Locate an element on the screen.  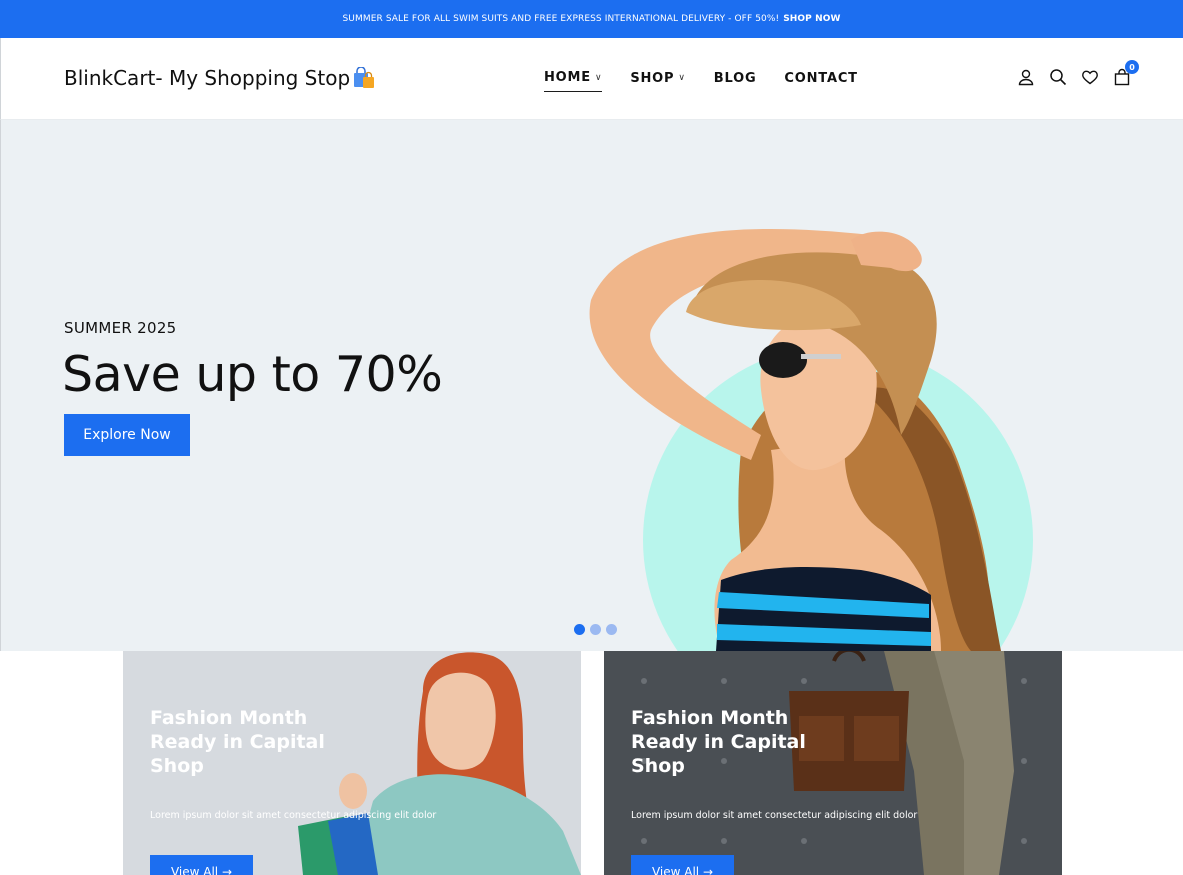
nav-item-label: SHOP is located at coordinates (652, 78).